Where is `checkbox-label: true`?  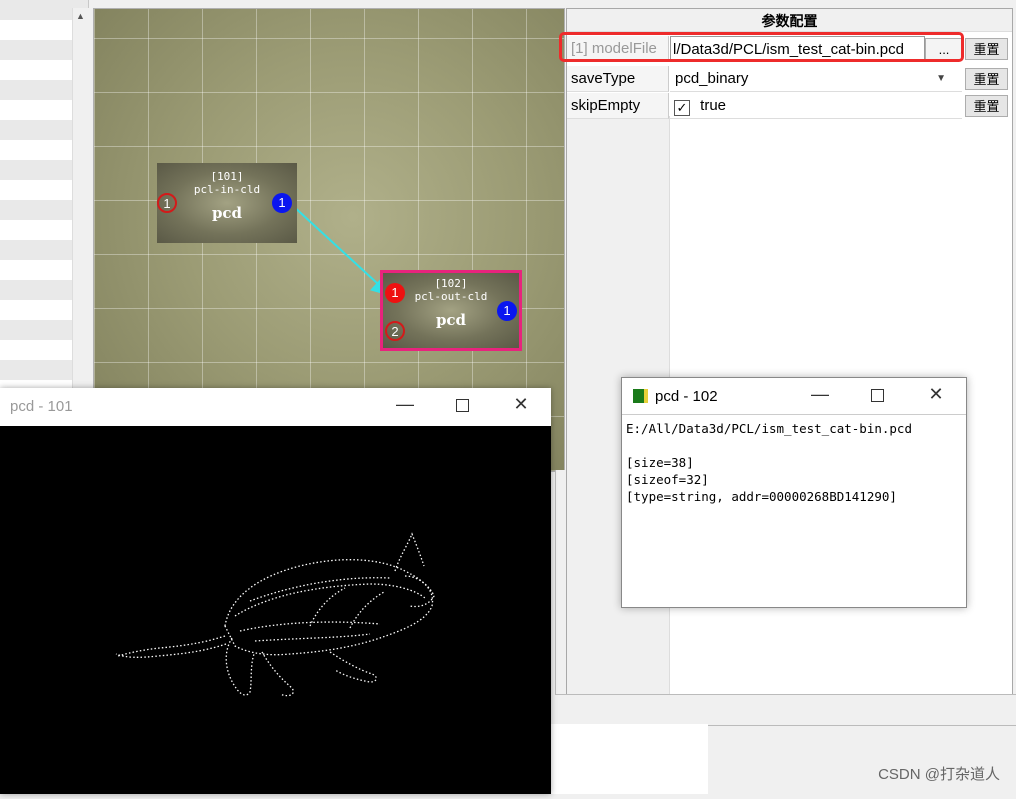
checkbox-label: true is located at coordinates (713, 105).